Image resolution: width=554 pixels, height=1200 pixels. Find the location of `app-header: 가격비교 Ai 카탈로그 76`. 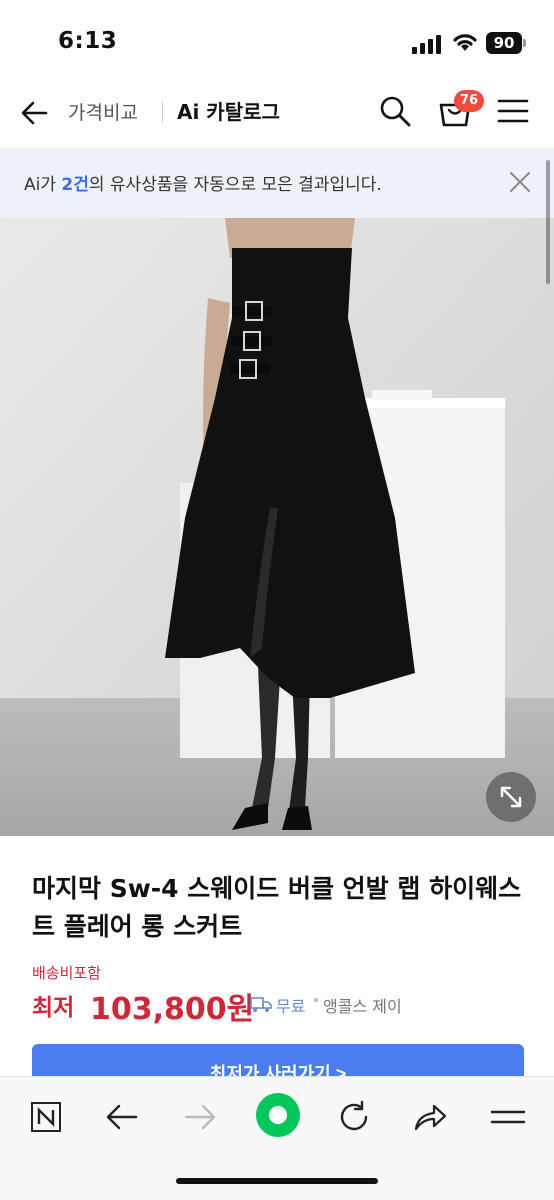

app-header: 가격비교 Ai 카탈로그 76 is located at coordinates (277, 116).